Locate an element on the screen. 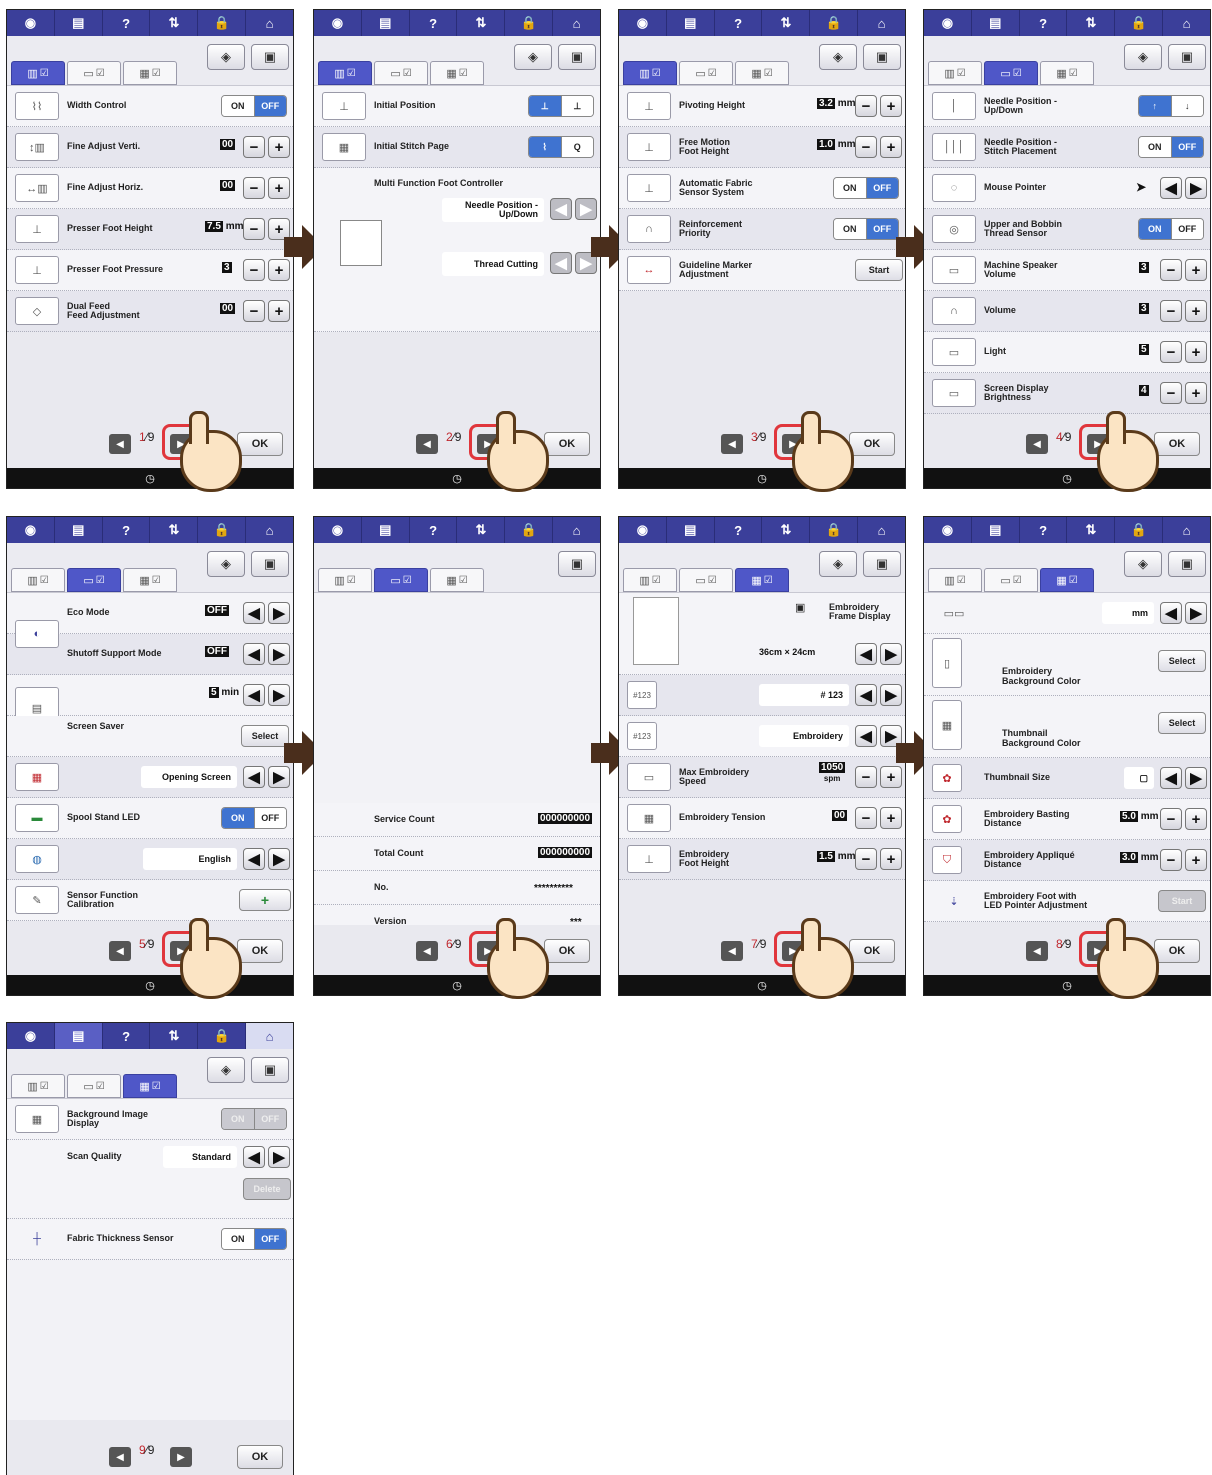  delete-button: Delete is located at coordinates (267, 1189).